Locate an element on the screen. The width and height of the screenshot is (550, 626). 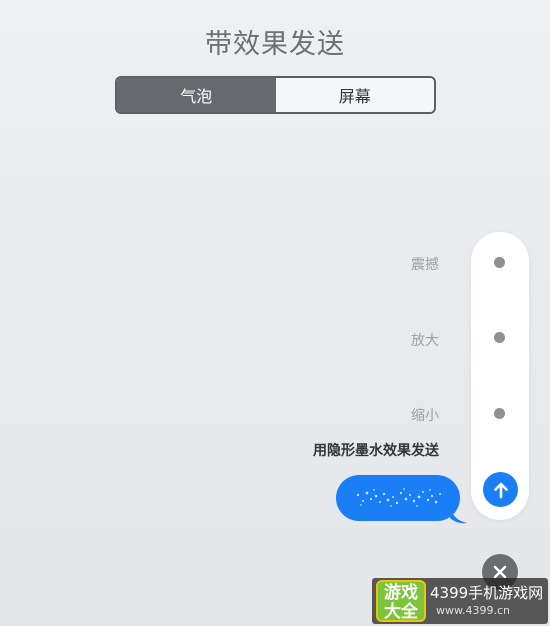
effect-type-segmented-control: 气泡 屏幕 is located at coordinates (275, 95).